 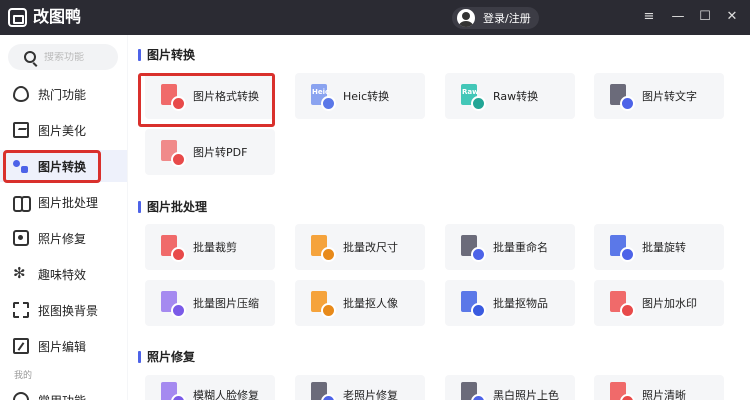 I want to click on section-title-text: 照片修复, so click(x=171, y=357).